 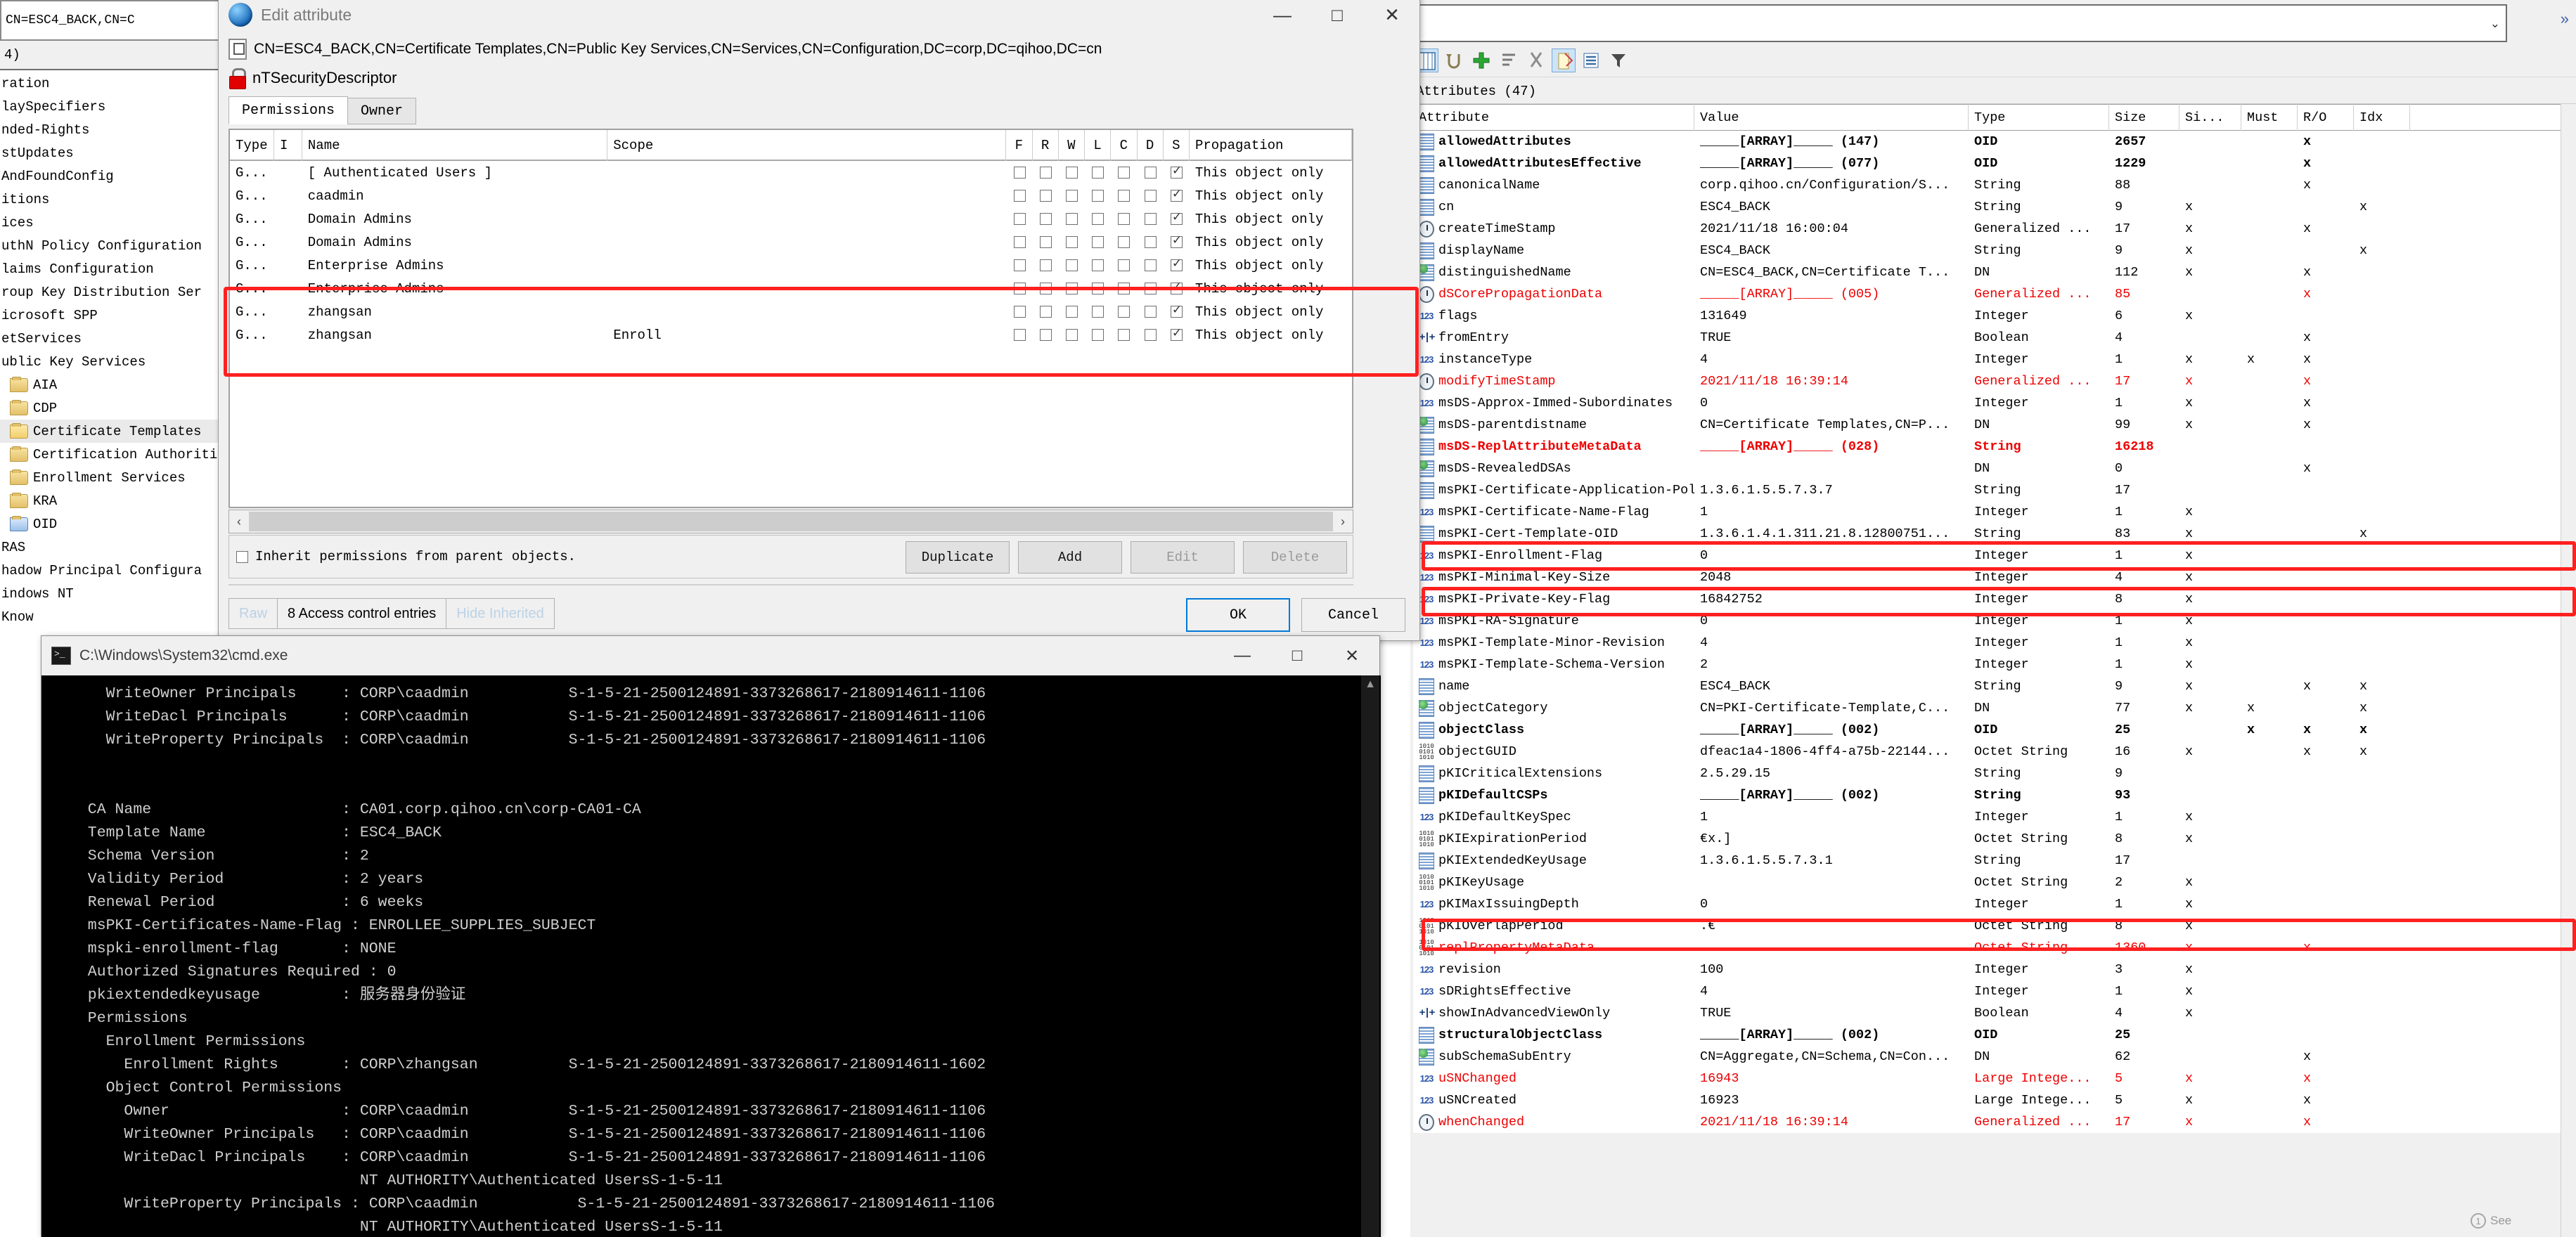 I want to click on perm-col-d: D, so click(x=1151, y=145).